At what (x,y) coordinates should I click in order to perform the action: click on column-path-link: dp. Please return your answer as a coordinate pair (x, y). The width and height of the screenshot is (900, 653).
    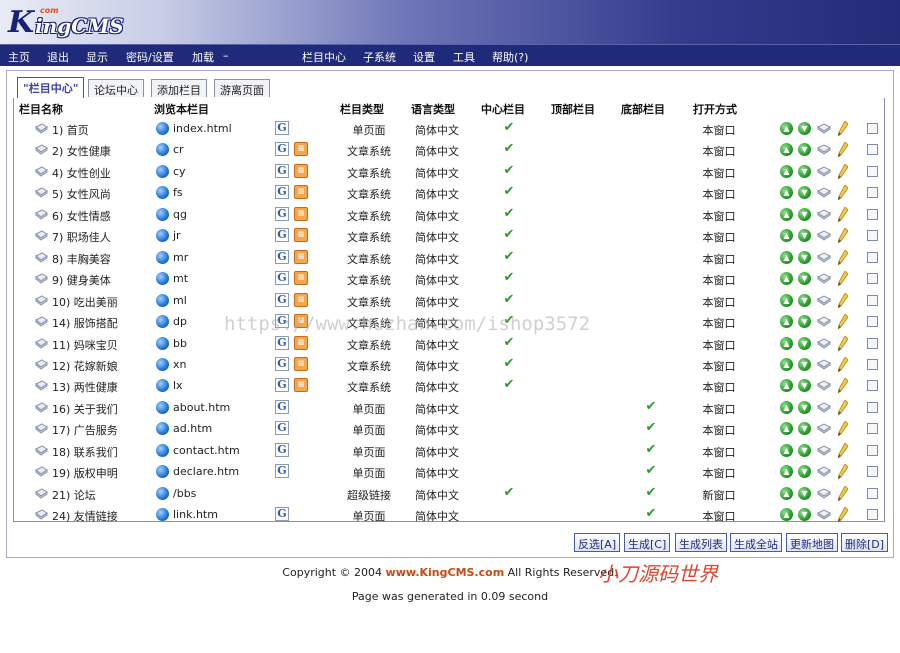
    Looking at the image, I should click on (180, 321).